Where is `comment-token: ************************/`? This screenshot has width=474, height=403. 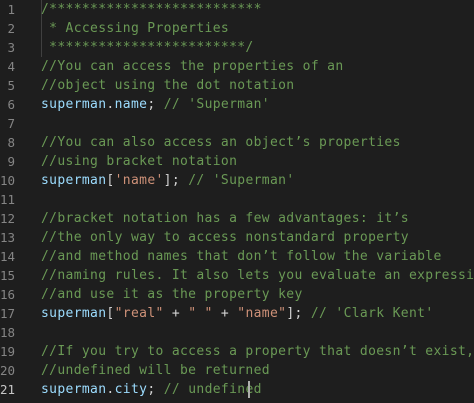 comment-token: ************************/ is located at coordinates (147, 47).